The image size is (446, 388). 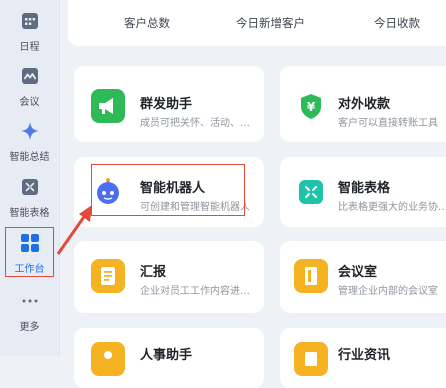 I want to click on sidebar-item-label: 智能表格, so click(x=29, y=213).